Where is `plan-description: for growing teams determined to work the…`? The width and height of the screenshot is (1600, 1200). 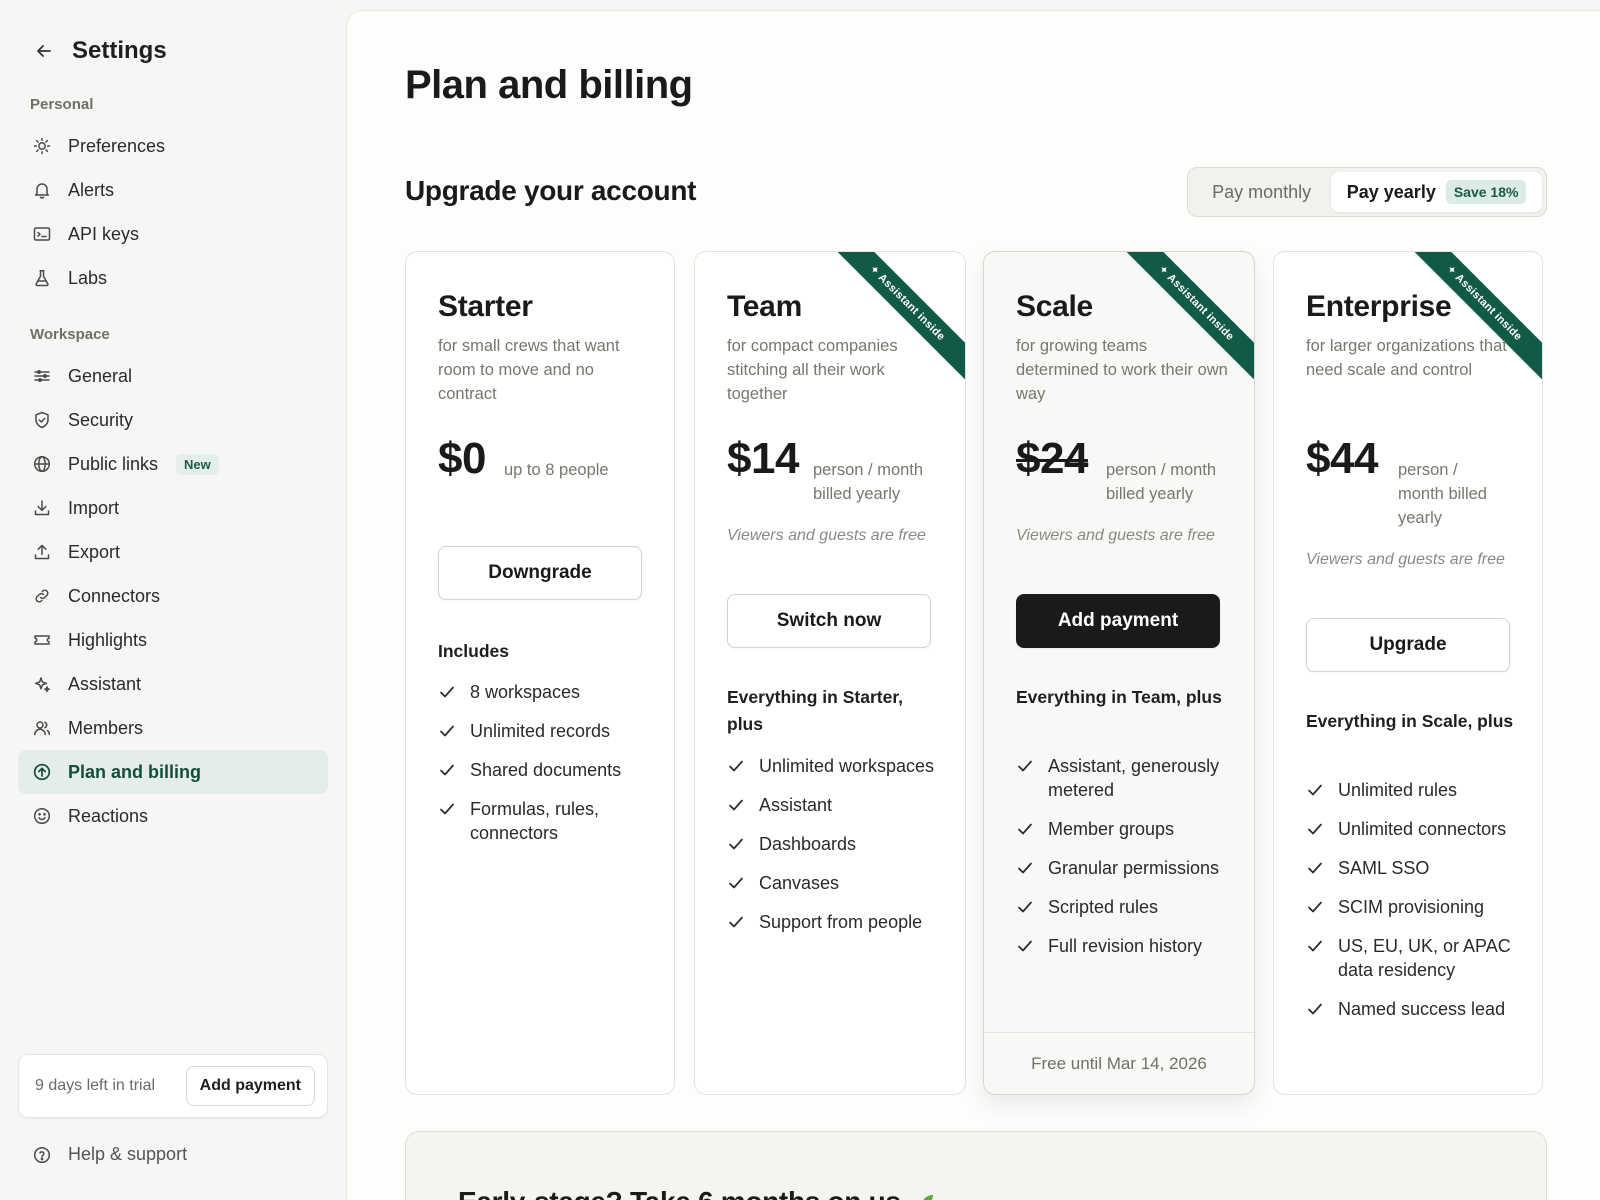
plan-description: for growing teams determined to work the… is located at coordinates (1122, 370).